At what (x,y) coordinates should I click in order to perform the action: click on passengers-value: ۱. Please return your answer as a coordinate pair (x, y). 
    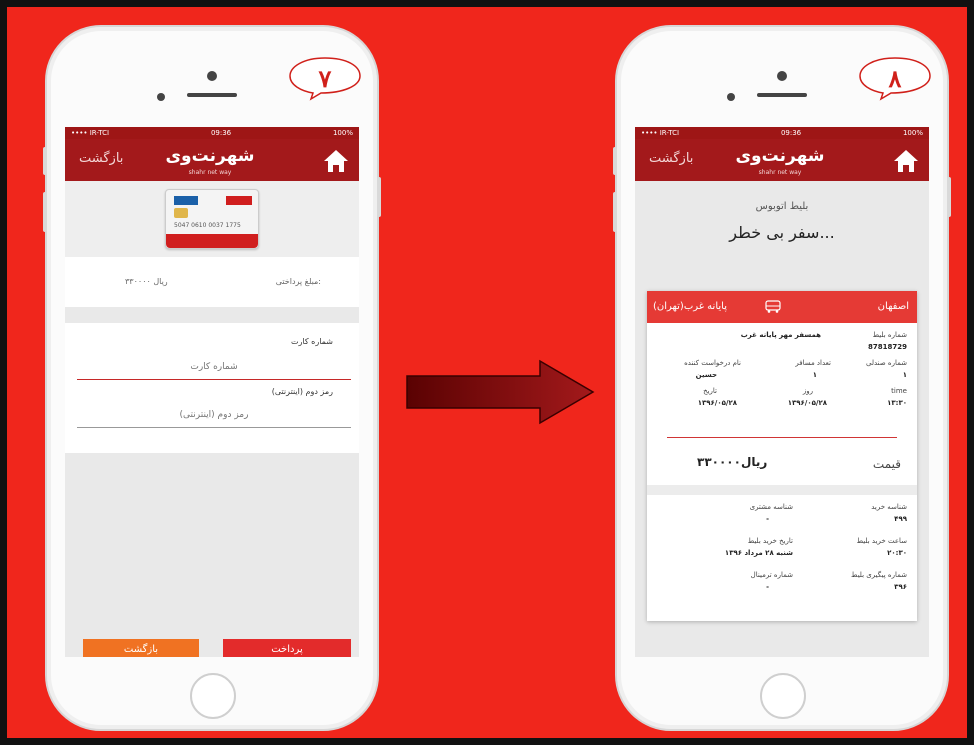
    Looking at the image, I should click on (814, 375).